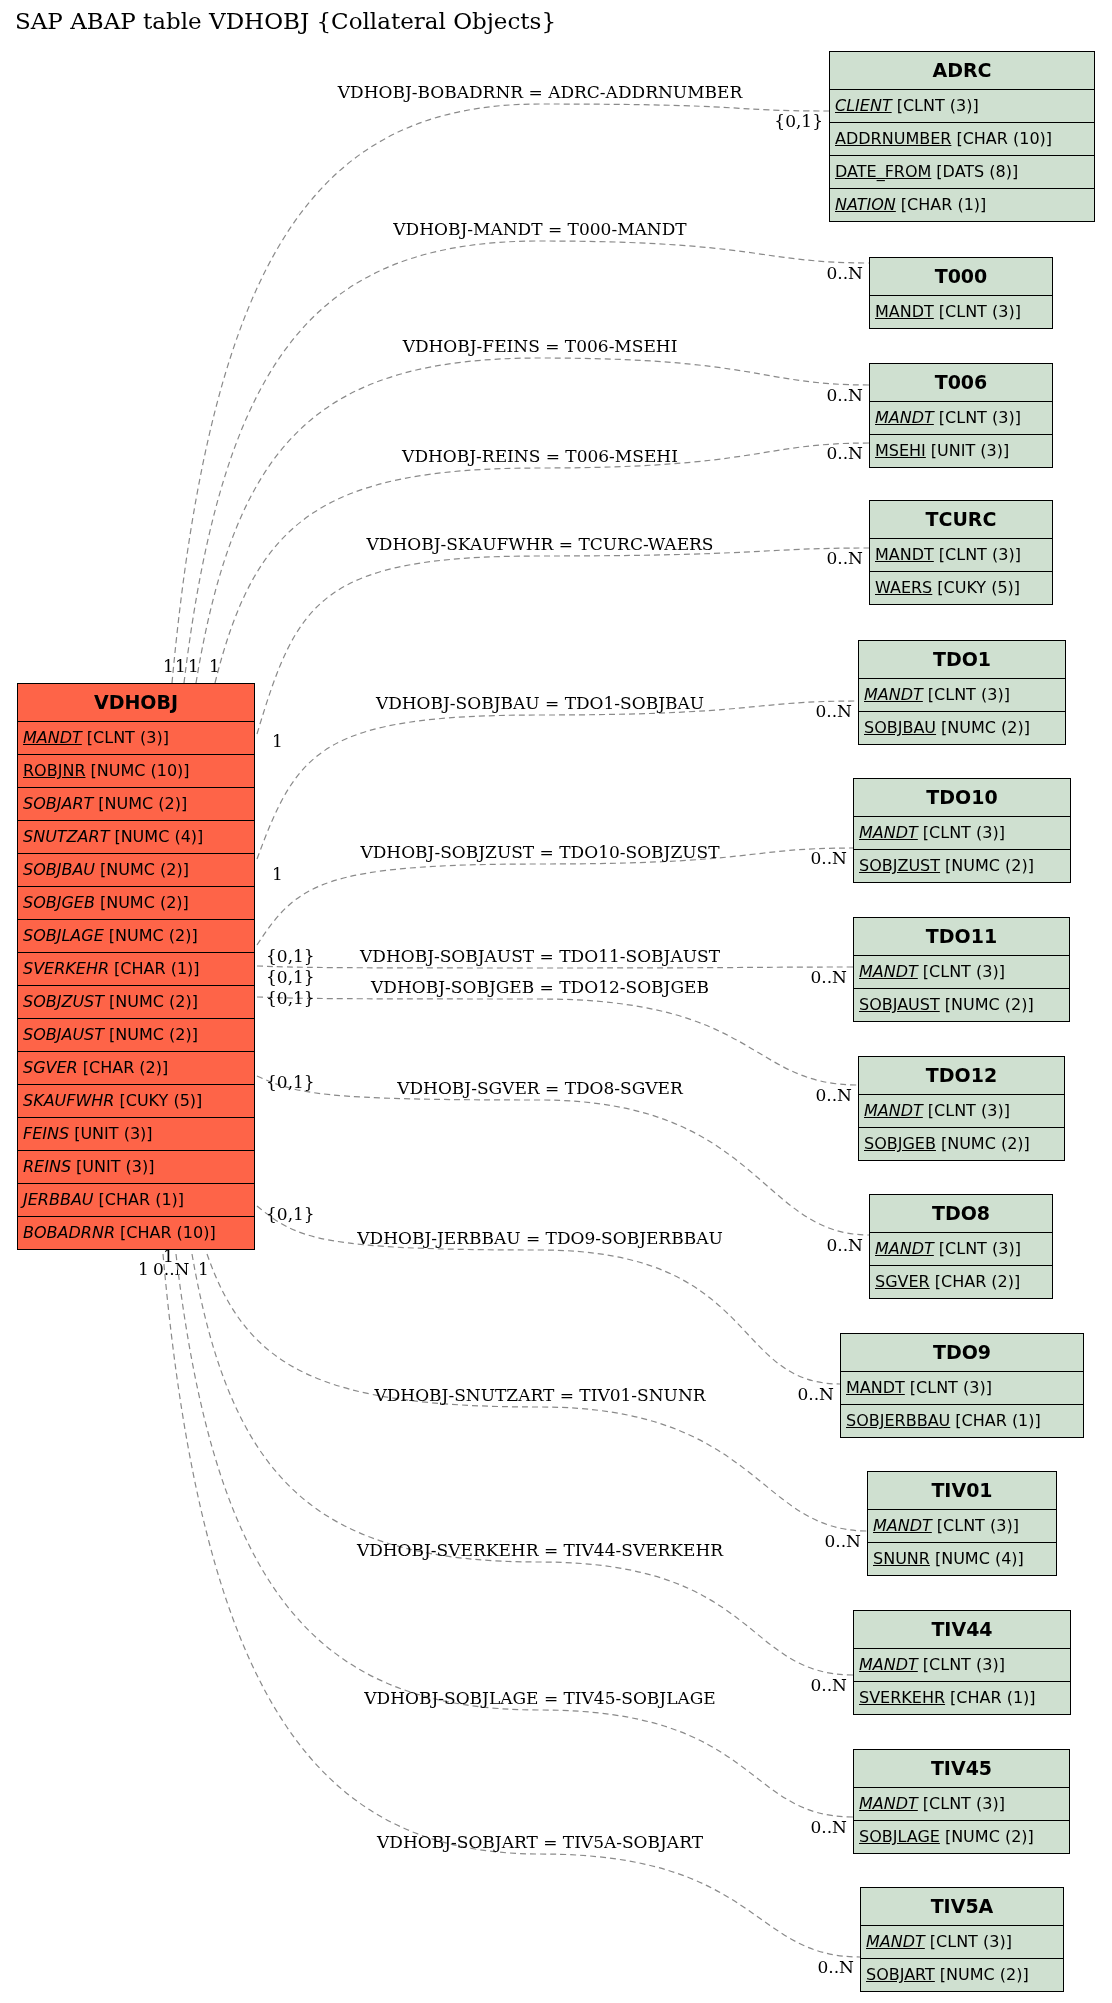  Describe the element at coordinates (893, 138) in the screenshot. I see `field-name: ADDRNUMBER` at that location.